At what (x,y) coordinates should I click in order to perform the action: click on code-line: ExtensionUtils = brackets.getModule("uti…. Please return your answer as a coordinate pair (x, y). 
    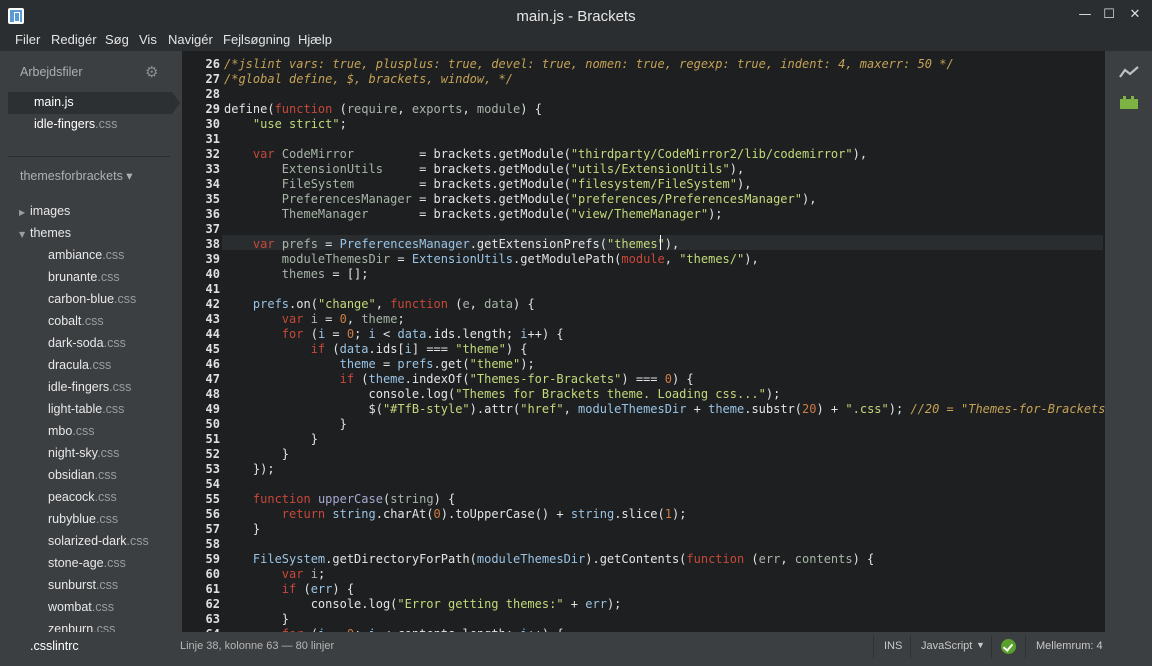
    Looking at the image, I should click on (484, 169).